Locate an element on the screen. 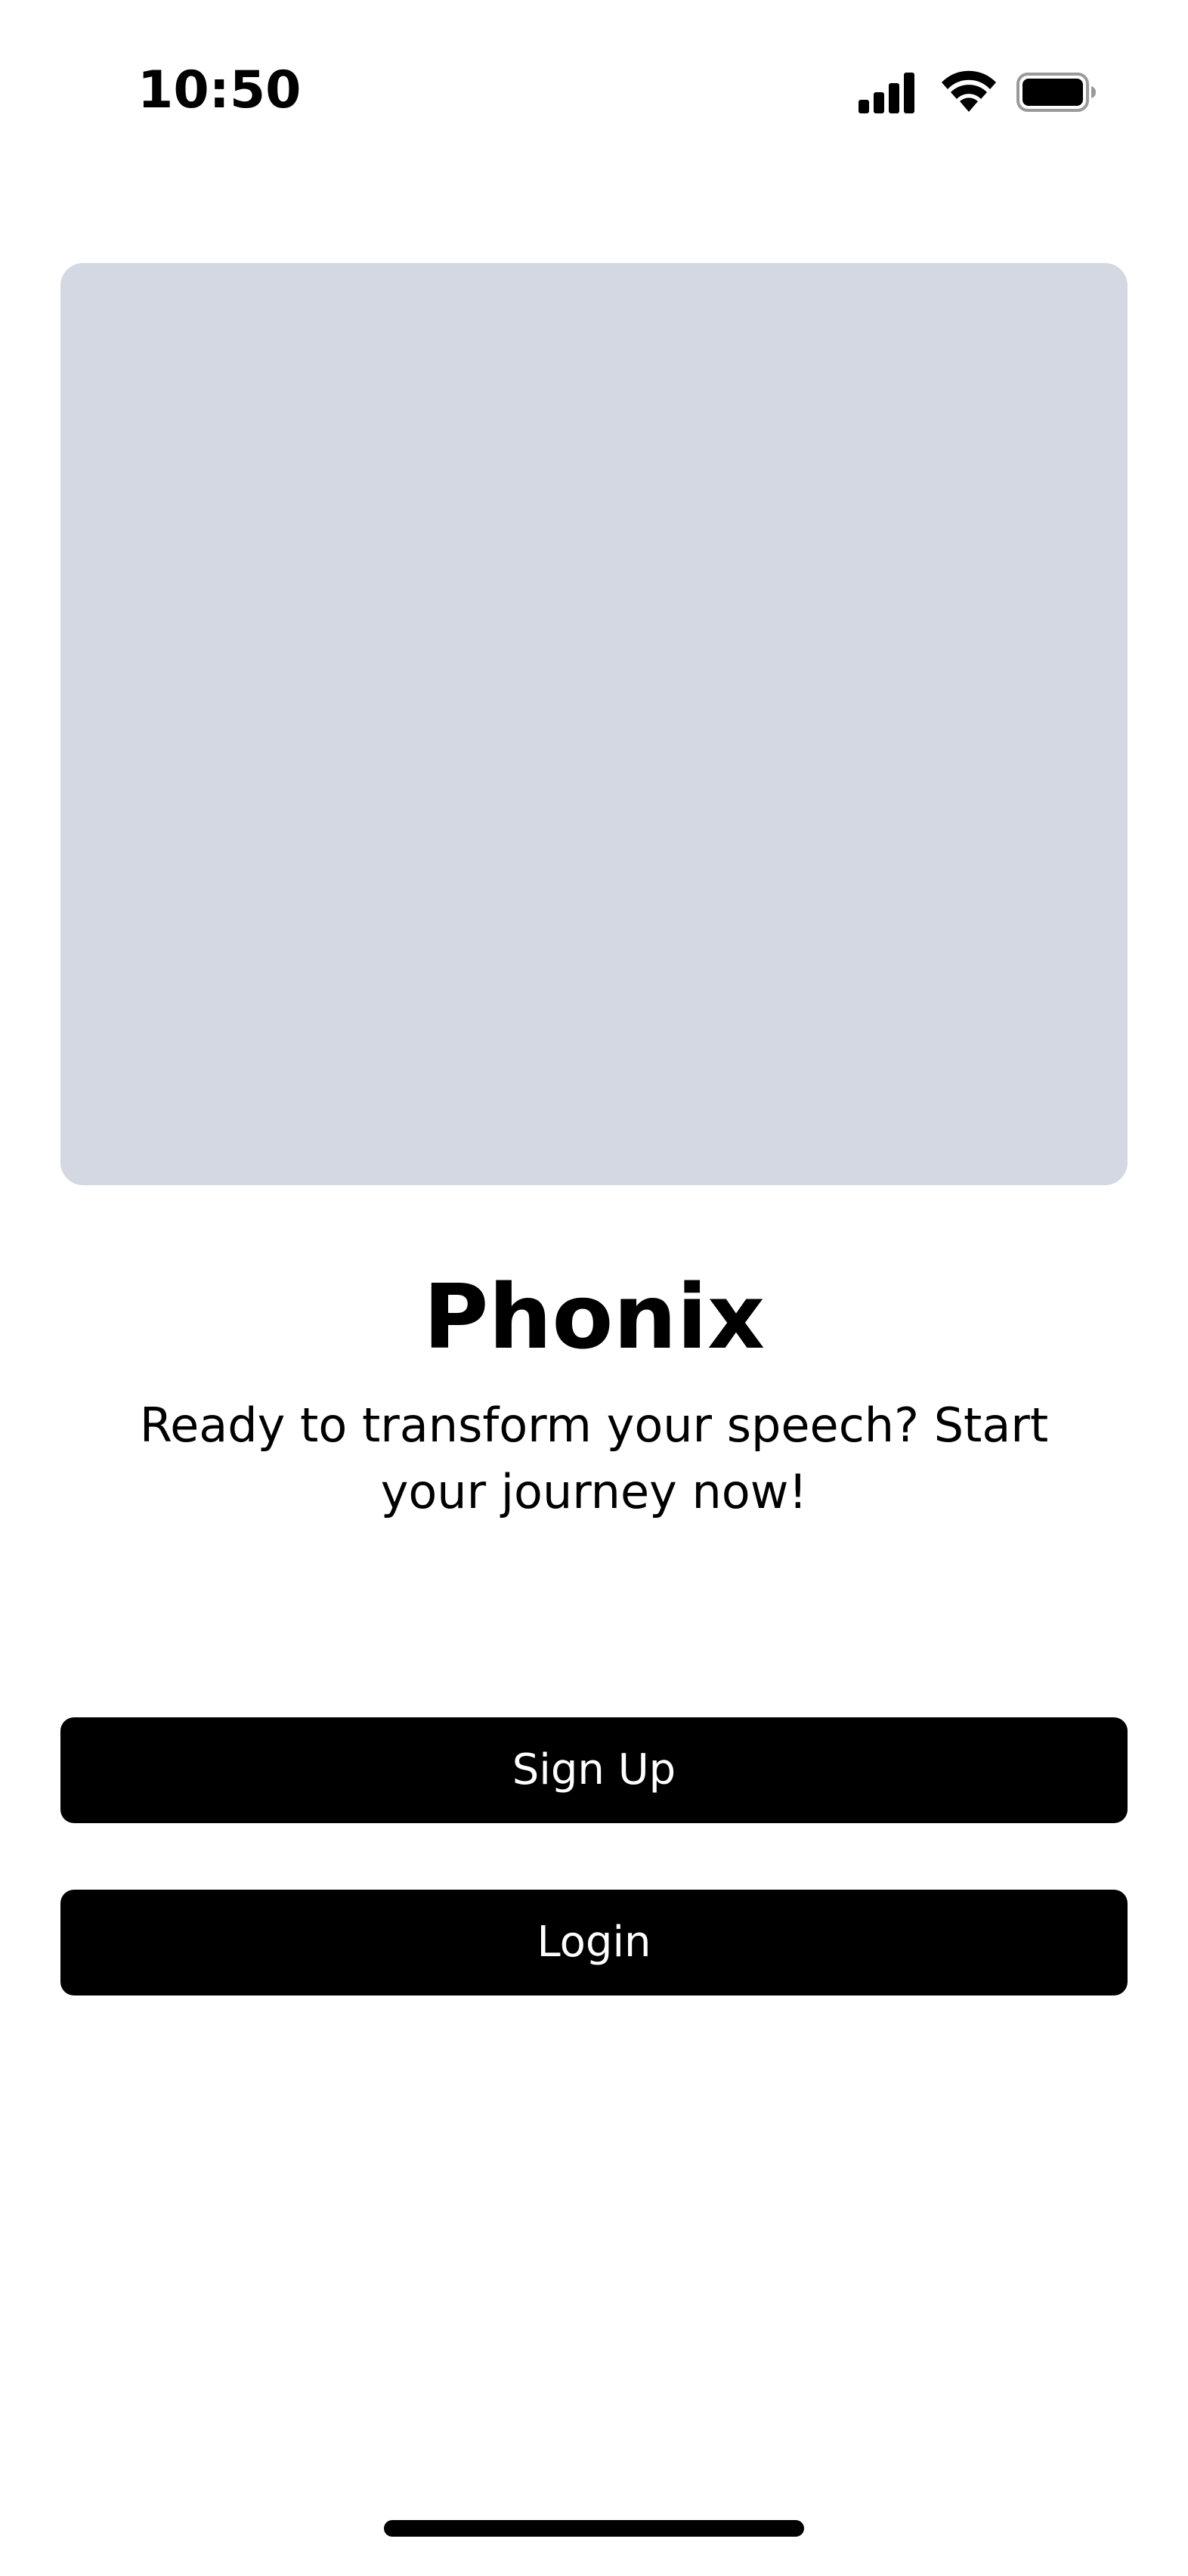 The height and width of the screenshot is (2576, 1188). sign-up-button: Sign Up is located at coordinates (594, 1770).